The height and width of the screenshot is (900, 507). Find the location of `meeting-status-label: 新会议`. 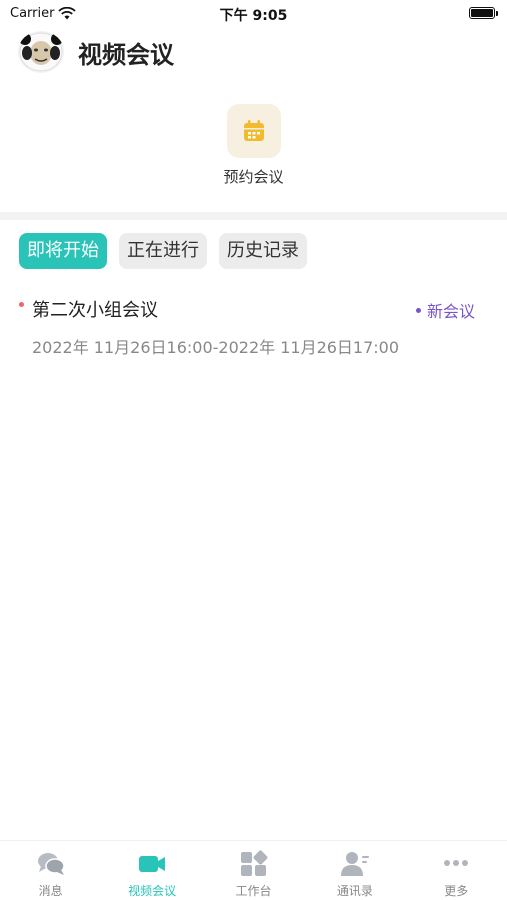

meeting-status-label: 新会议 is located at coordinates (450, 311).